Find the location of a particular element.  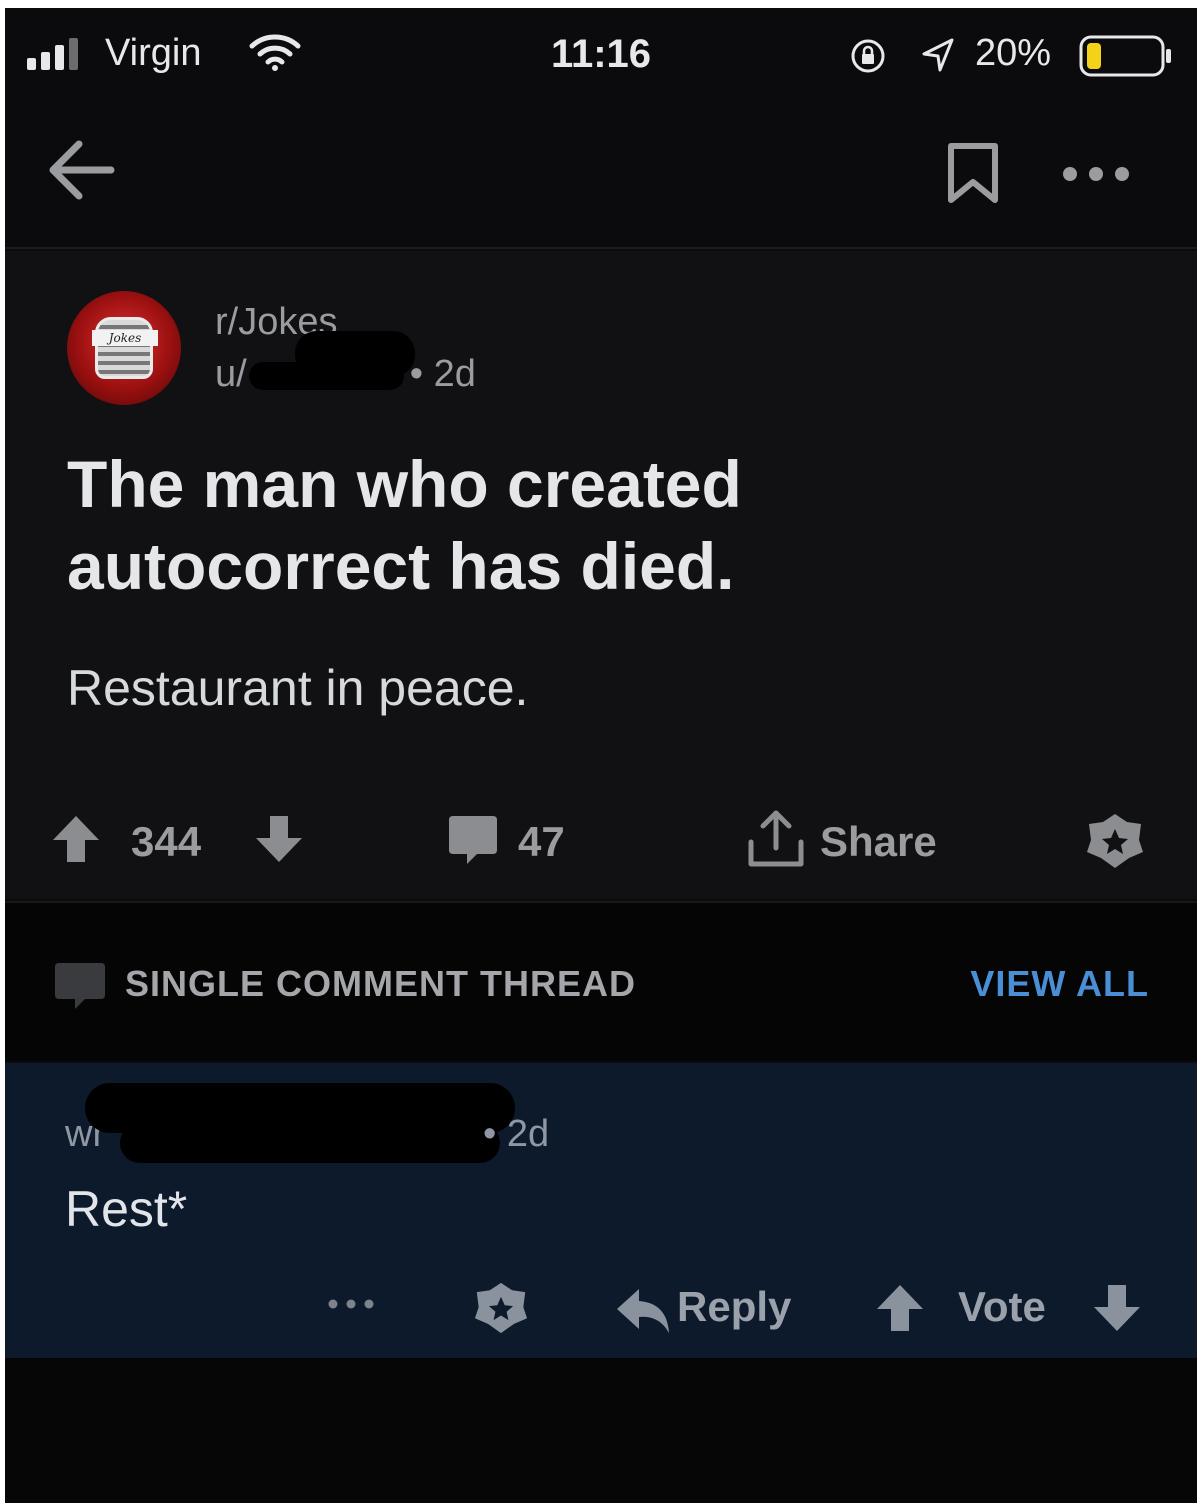

post-body: Restaurant in peace. is located at coordinates (298, 688).